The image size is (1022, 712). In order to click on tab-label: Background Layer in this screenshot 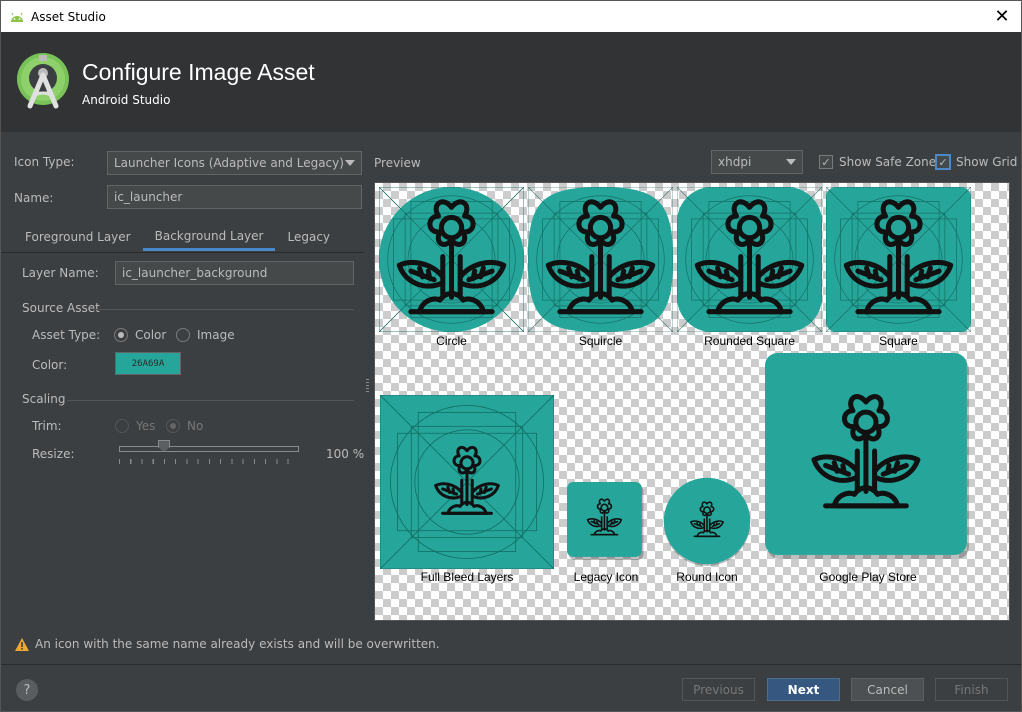, I will do `click(209, 235)`.